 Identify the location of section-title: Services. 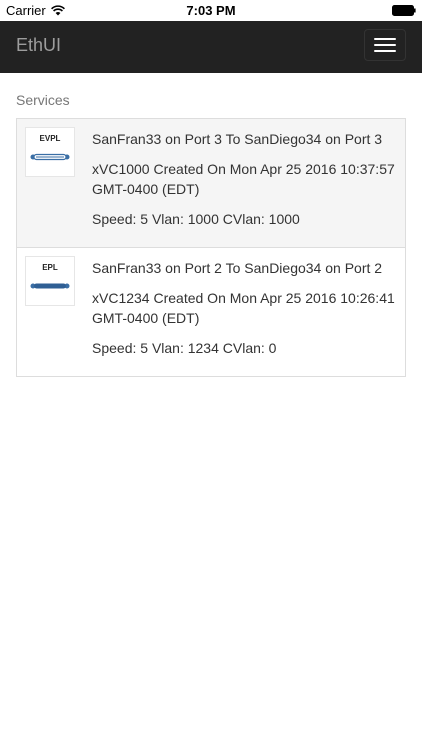
(43, 100).